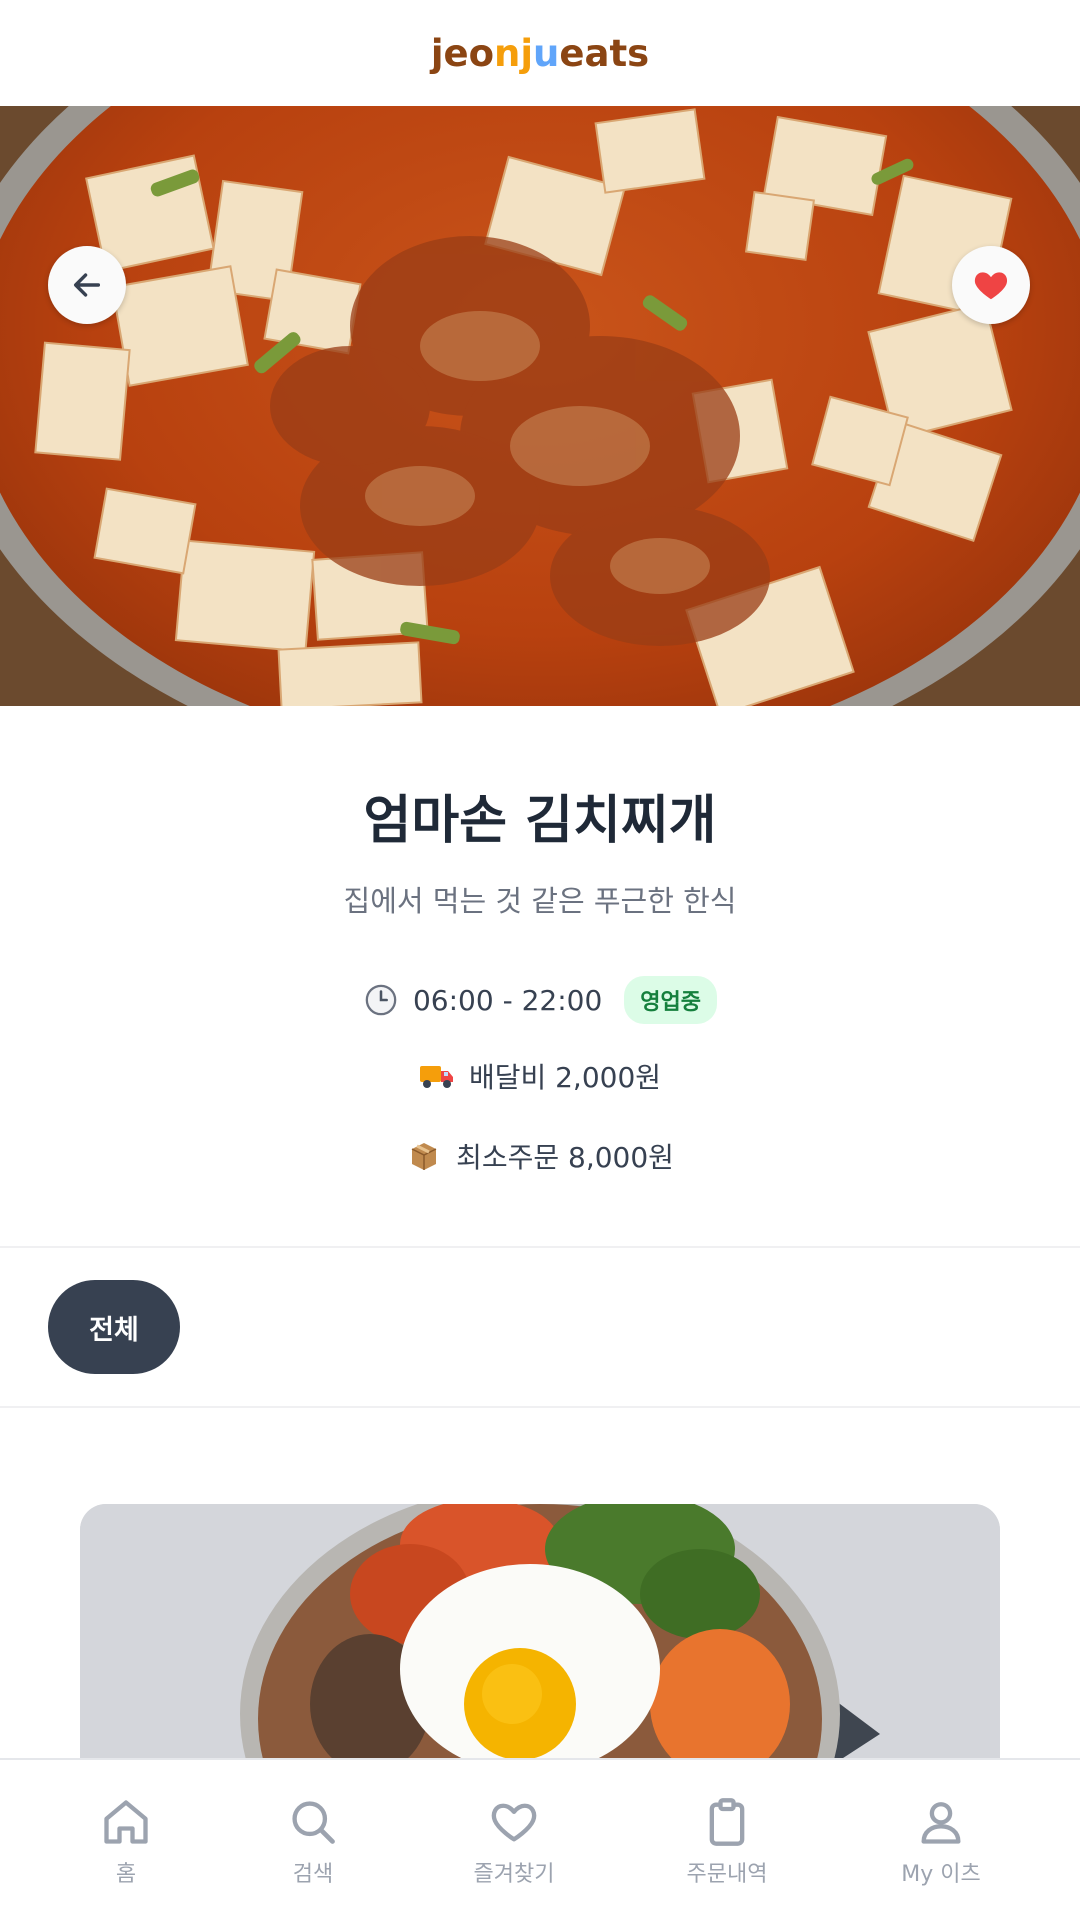  What do you see at coordinates (313, 1822) in the screenshot?
I see `search-icon` at bounding box center [313, 1822].